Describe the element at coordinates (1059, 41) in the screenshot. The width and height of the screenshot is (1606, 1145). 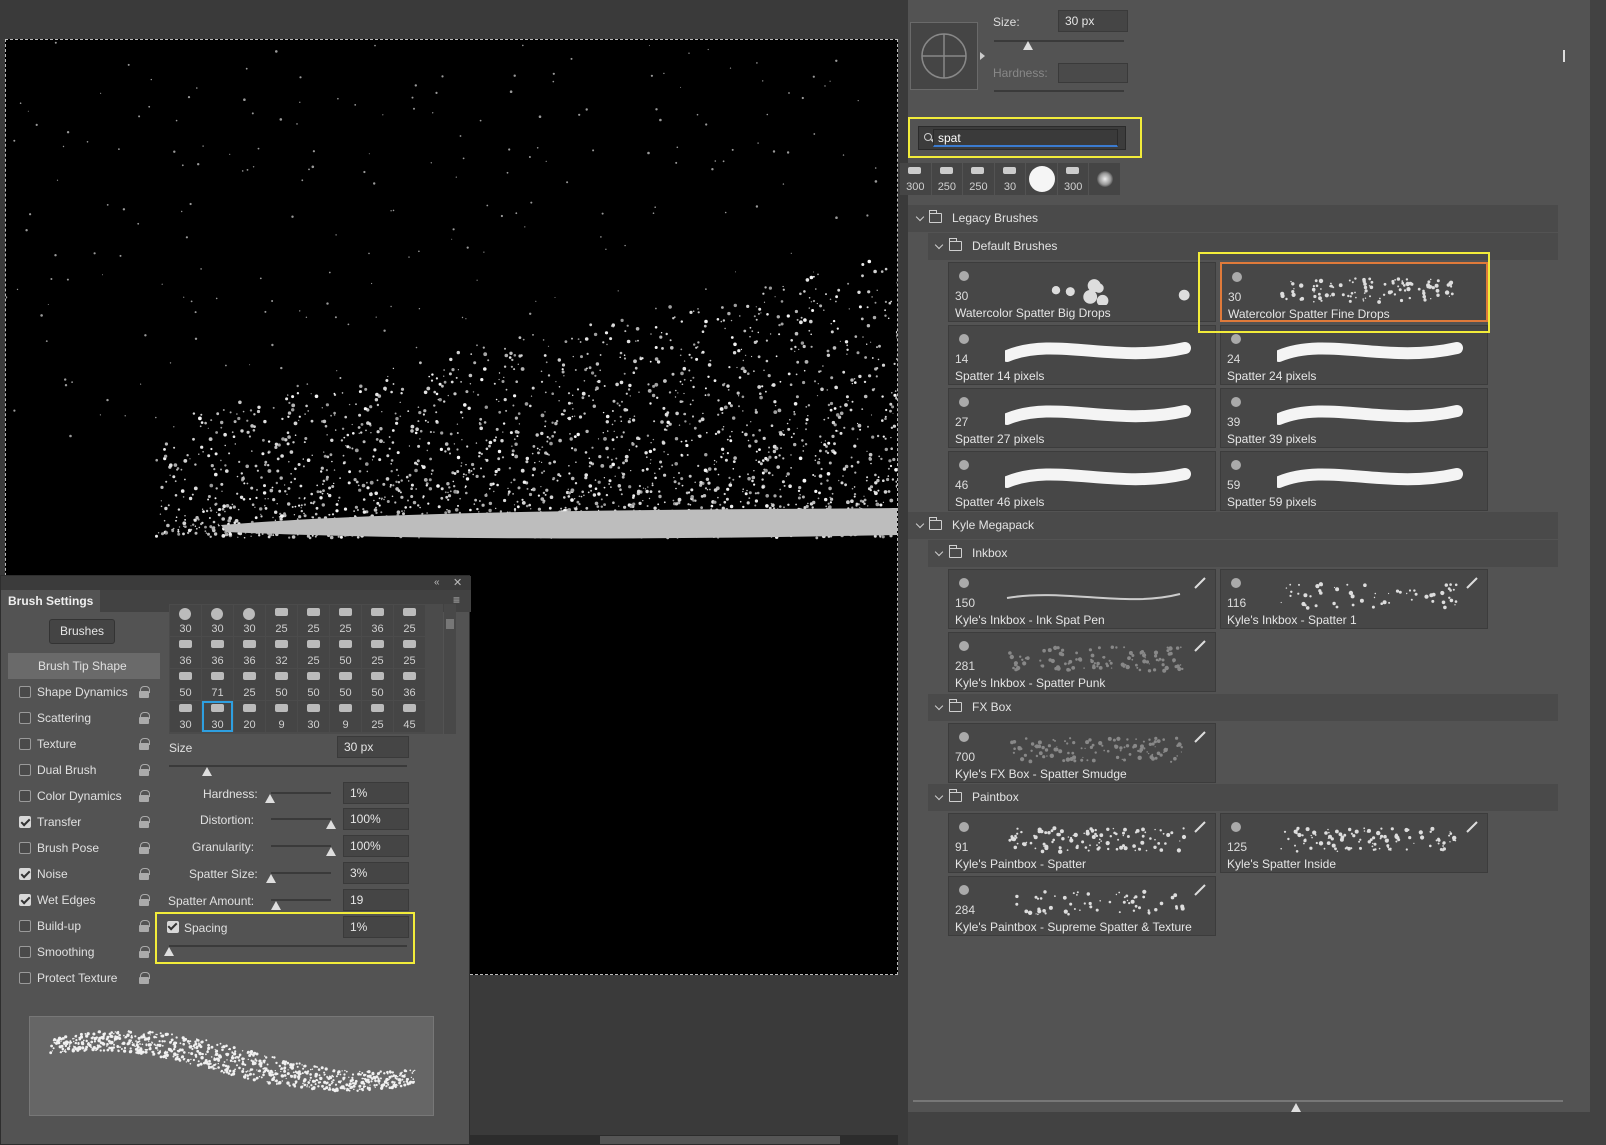
I see `size-slider-track` at that location.